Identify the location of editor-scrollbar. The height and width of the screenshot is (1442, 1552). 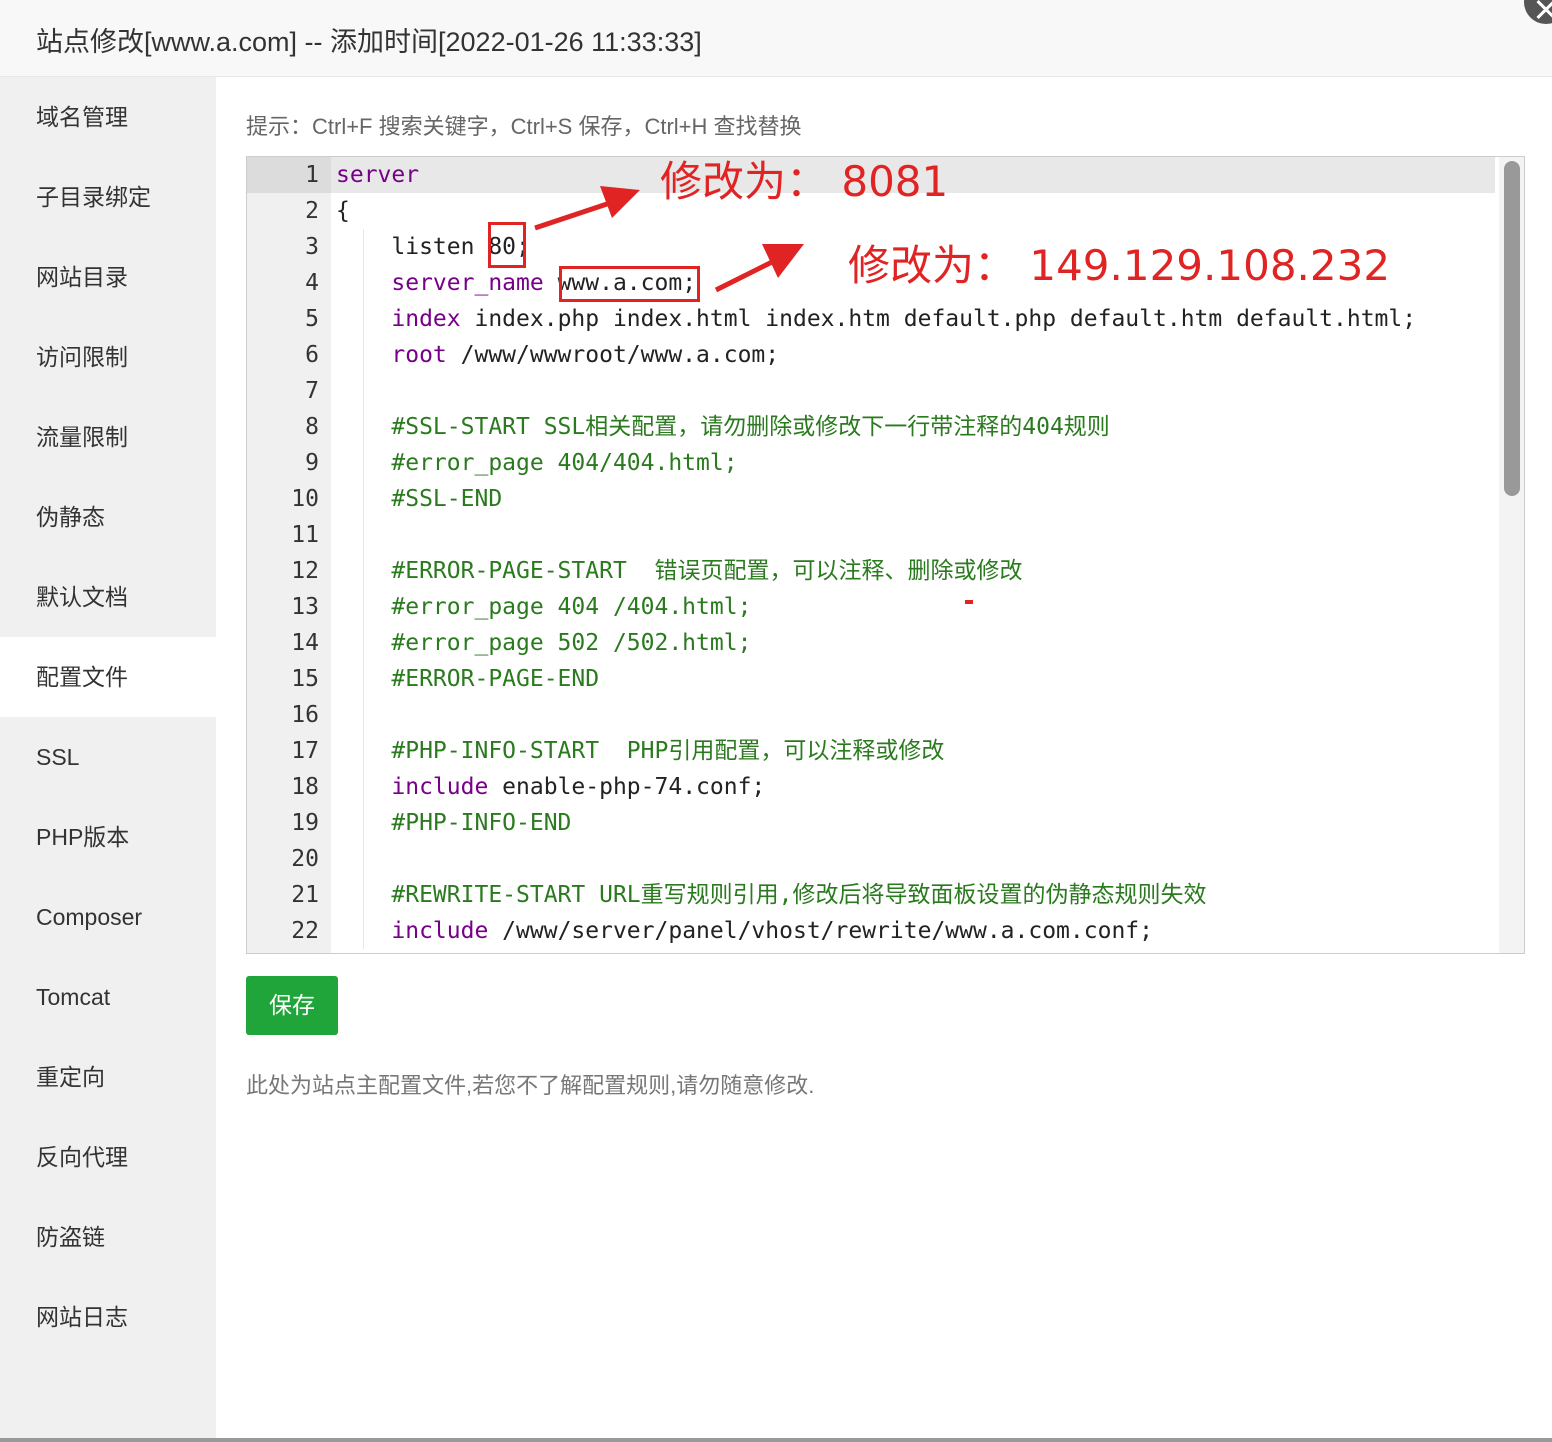
(1511, 555).